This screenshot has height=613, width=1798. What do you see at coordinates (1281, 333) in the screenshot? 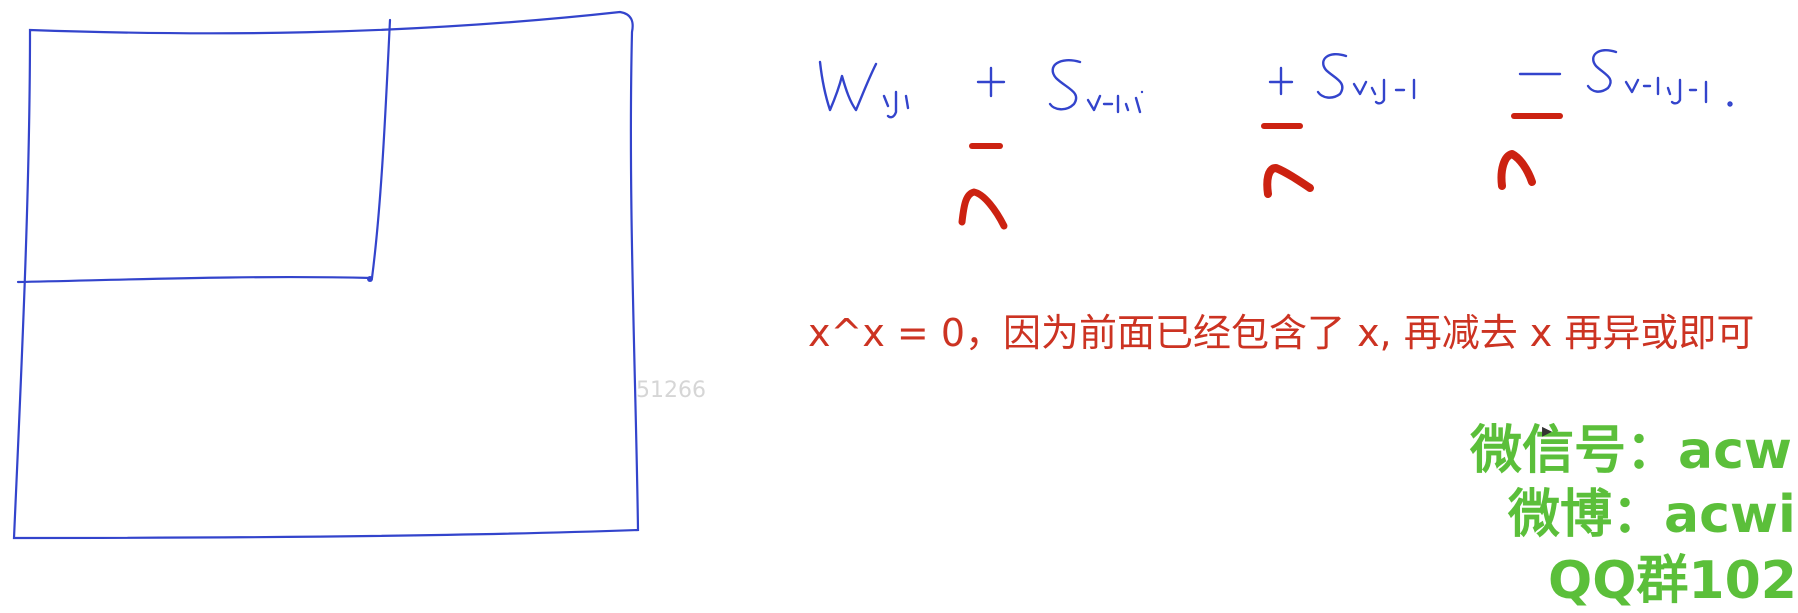
I see `xor-explanation-note: x^x = 0，因为前面已经包含了 x, 再减去 x 再异或即可` at bounding box center [1281, 333].